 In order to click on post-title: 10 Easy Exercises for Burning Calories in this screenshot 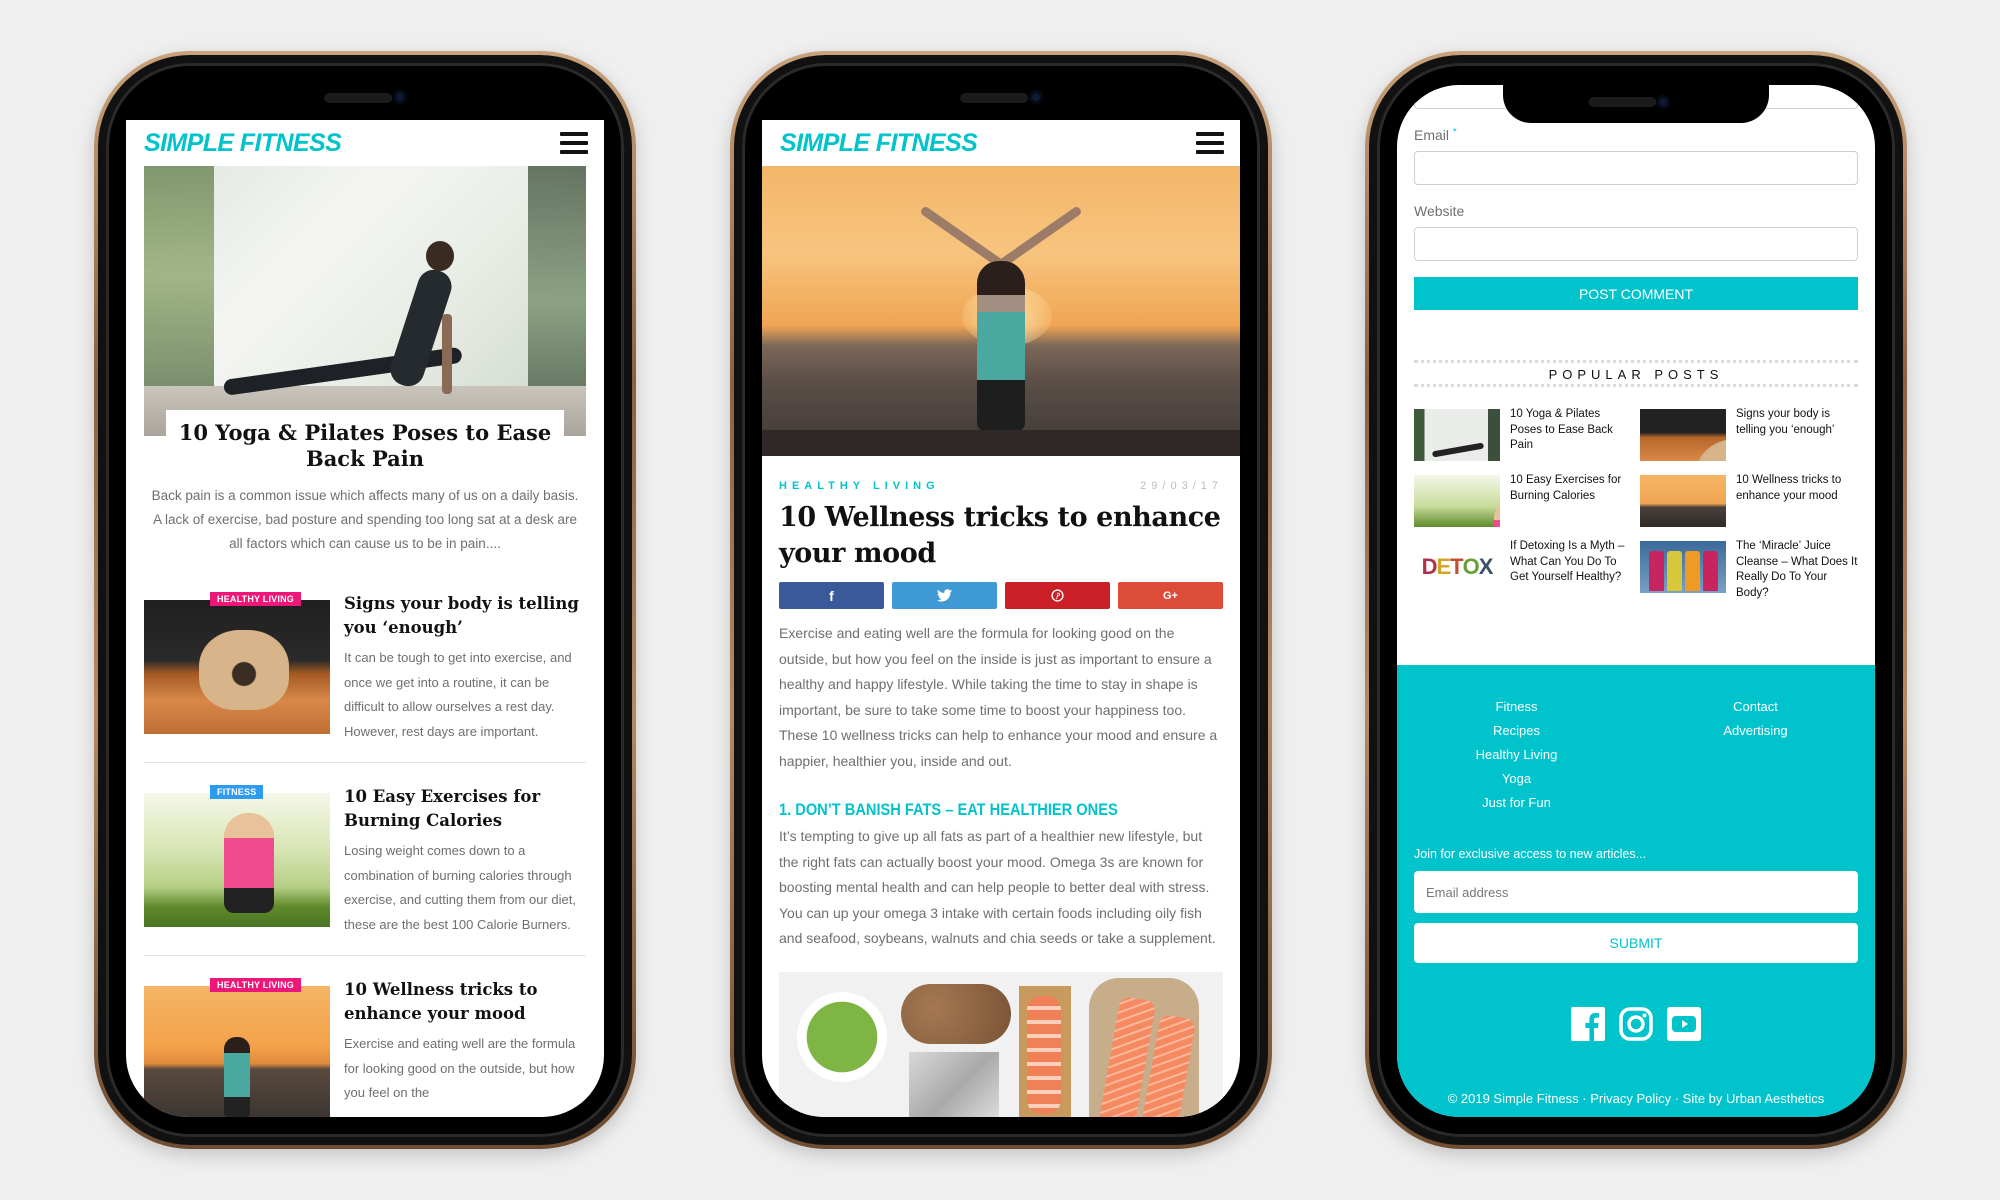, I will do `click(465, 809)`.